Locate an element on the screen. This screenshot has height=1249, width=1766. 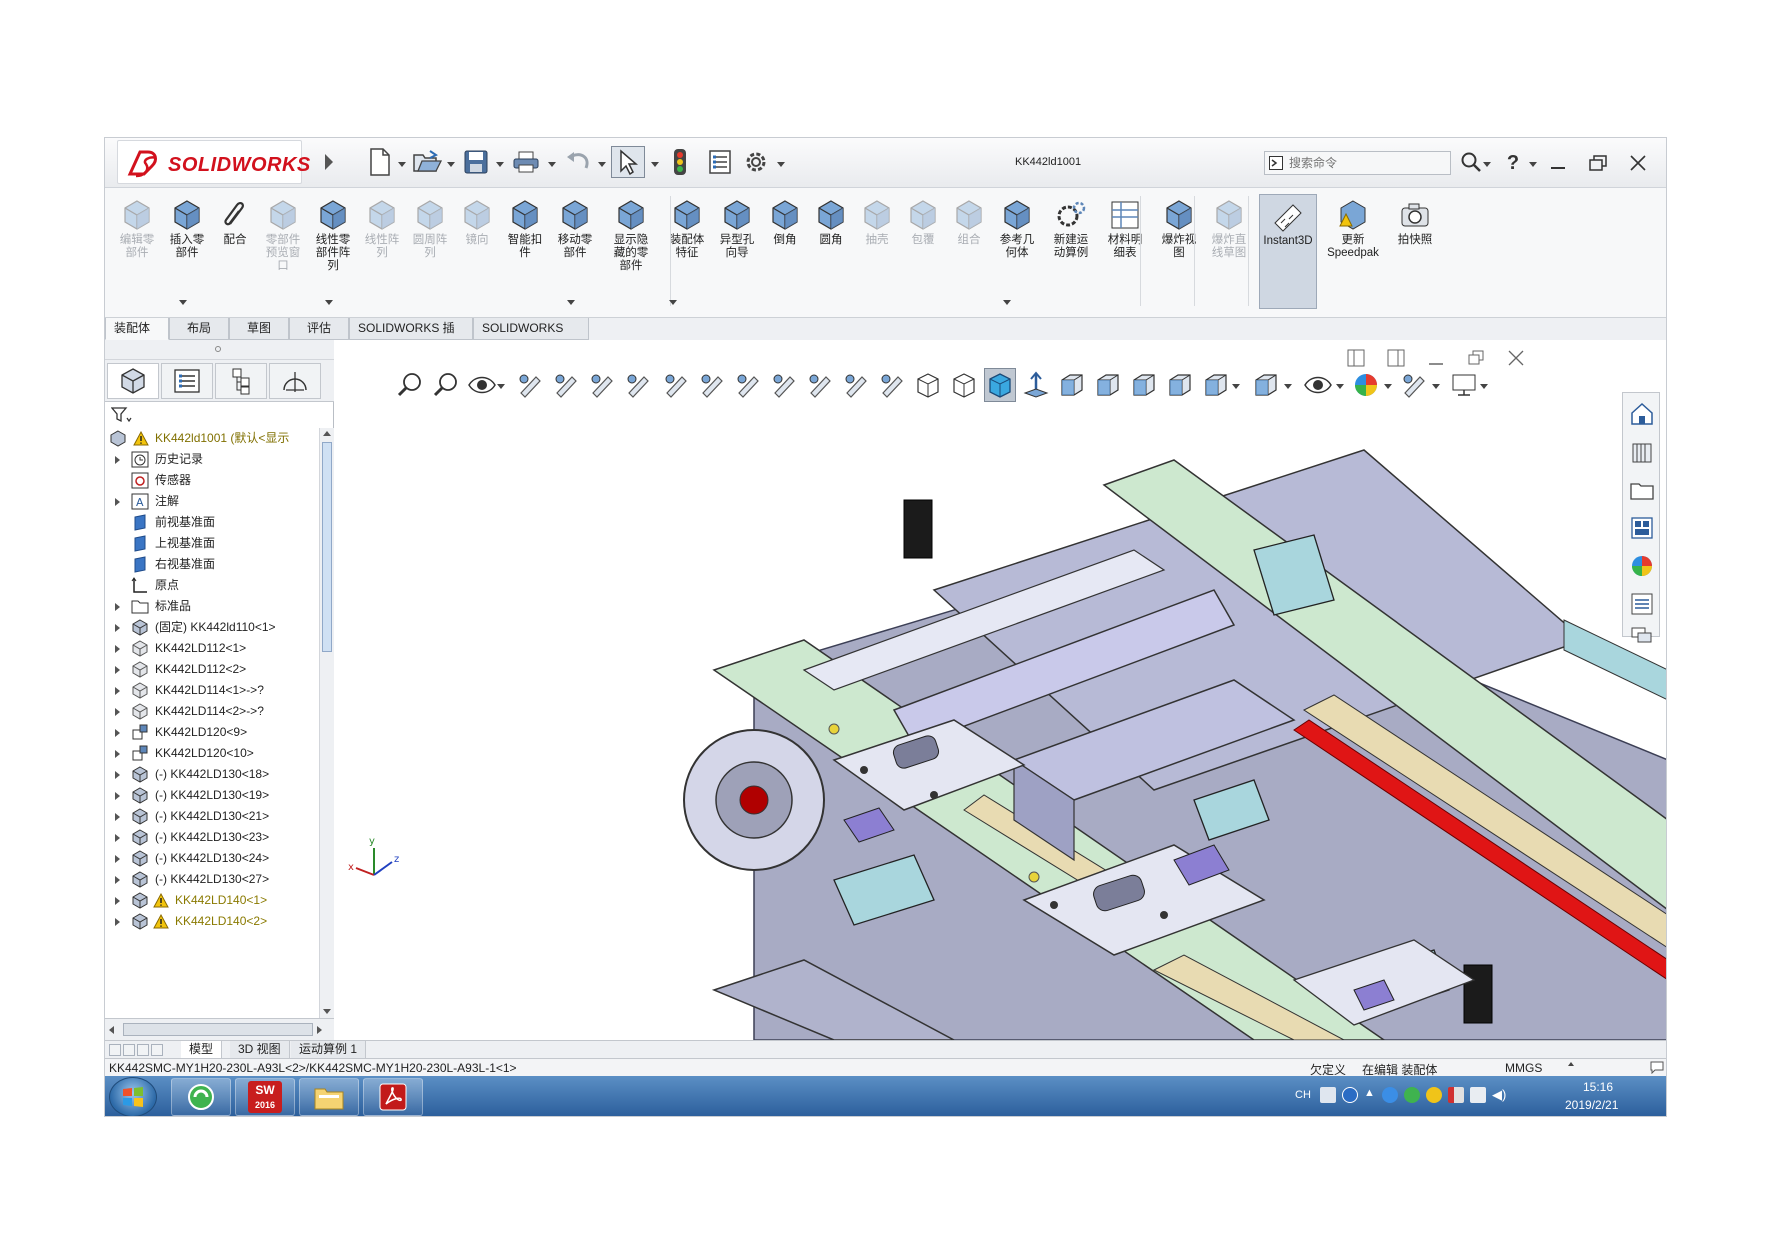
tree-item: A 注解 is located at coordinates (212, 501).